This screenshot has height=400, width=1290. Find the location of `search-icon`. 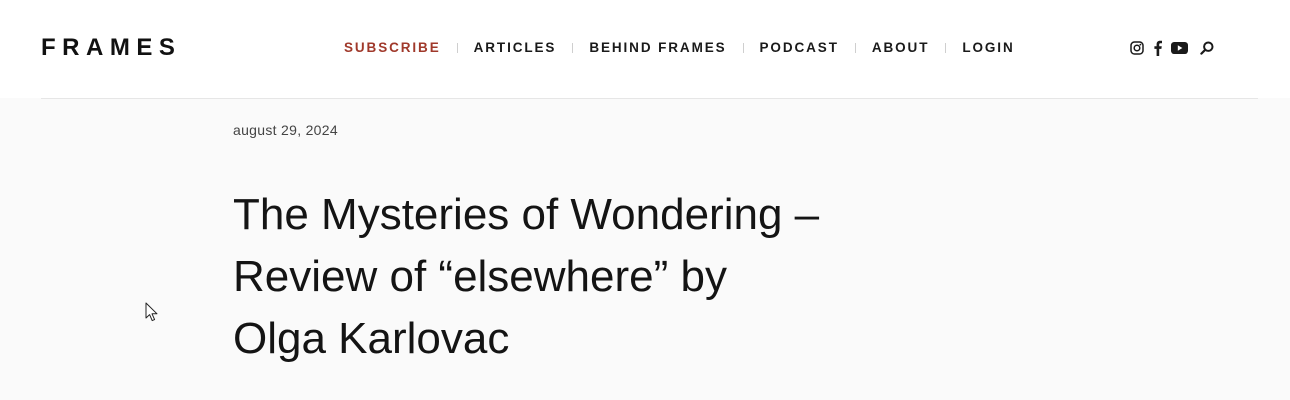

search-icon is located at coordinates (1206, 48).